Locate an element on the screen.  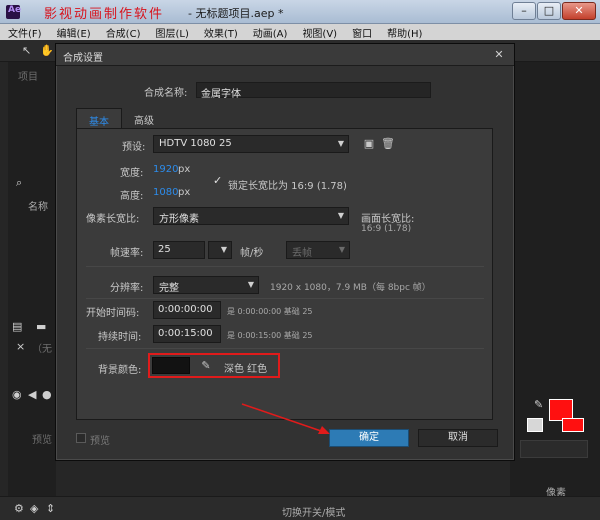
dialog-title-bar: 合成设置 ✕ is located at coordinates (285, 55).